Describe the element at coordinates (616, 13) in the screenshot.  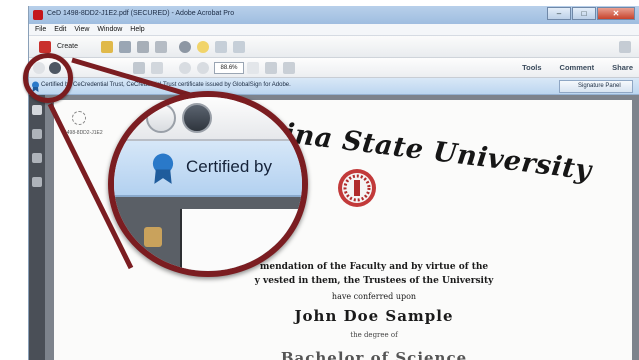
I see `close-button: ✕` at that location.